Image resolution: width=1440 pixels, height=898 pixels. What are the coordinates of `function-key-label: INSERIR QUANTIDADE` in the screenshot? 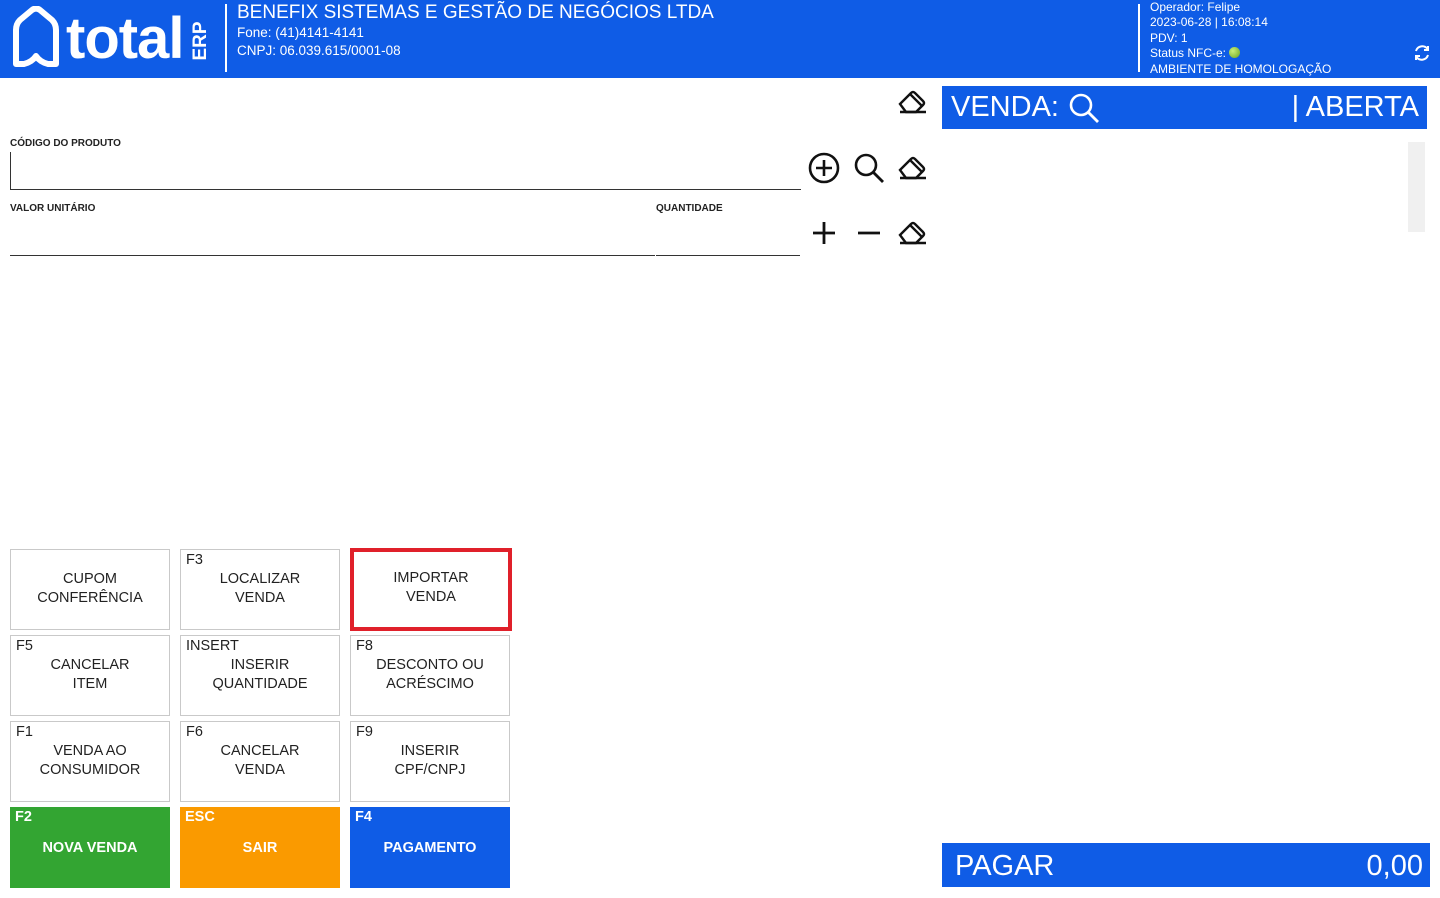 It's located at (260, 674).